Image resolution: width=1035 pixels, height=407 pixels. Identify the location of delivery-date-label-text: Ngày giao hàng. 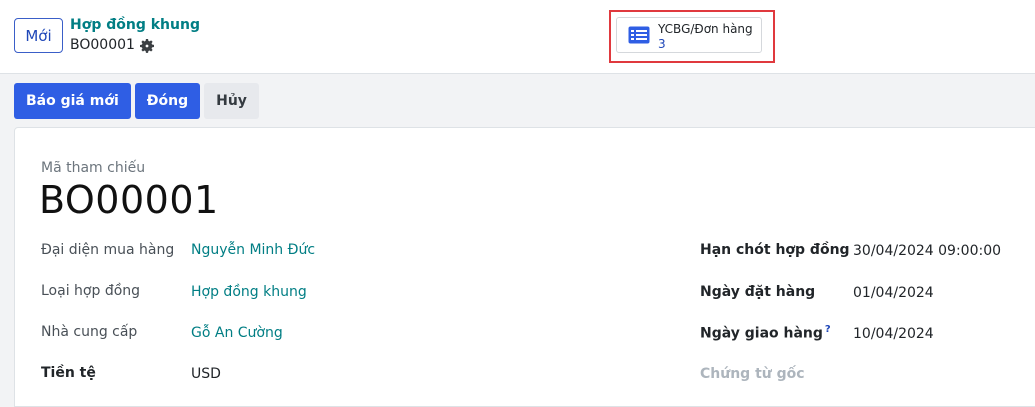
(761, 333).